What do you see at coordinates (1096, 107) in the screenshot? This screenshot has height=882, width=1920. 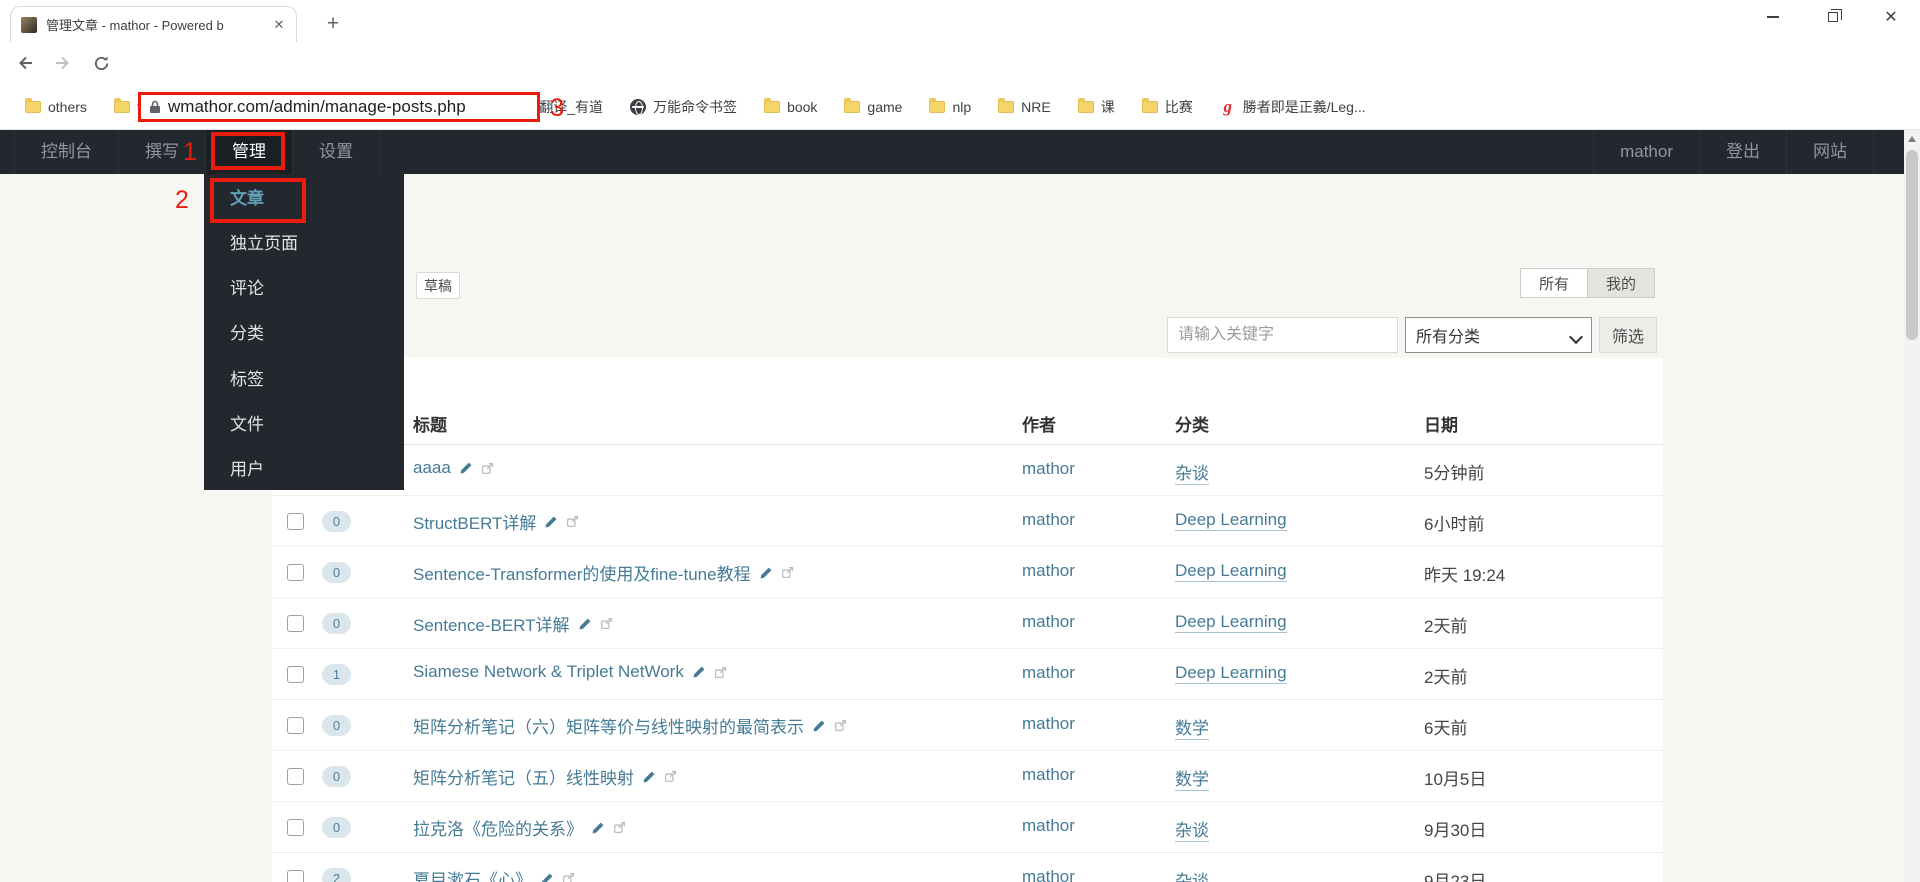 I see `bookmark-item: 课` at bounding box center [1096, 107].